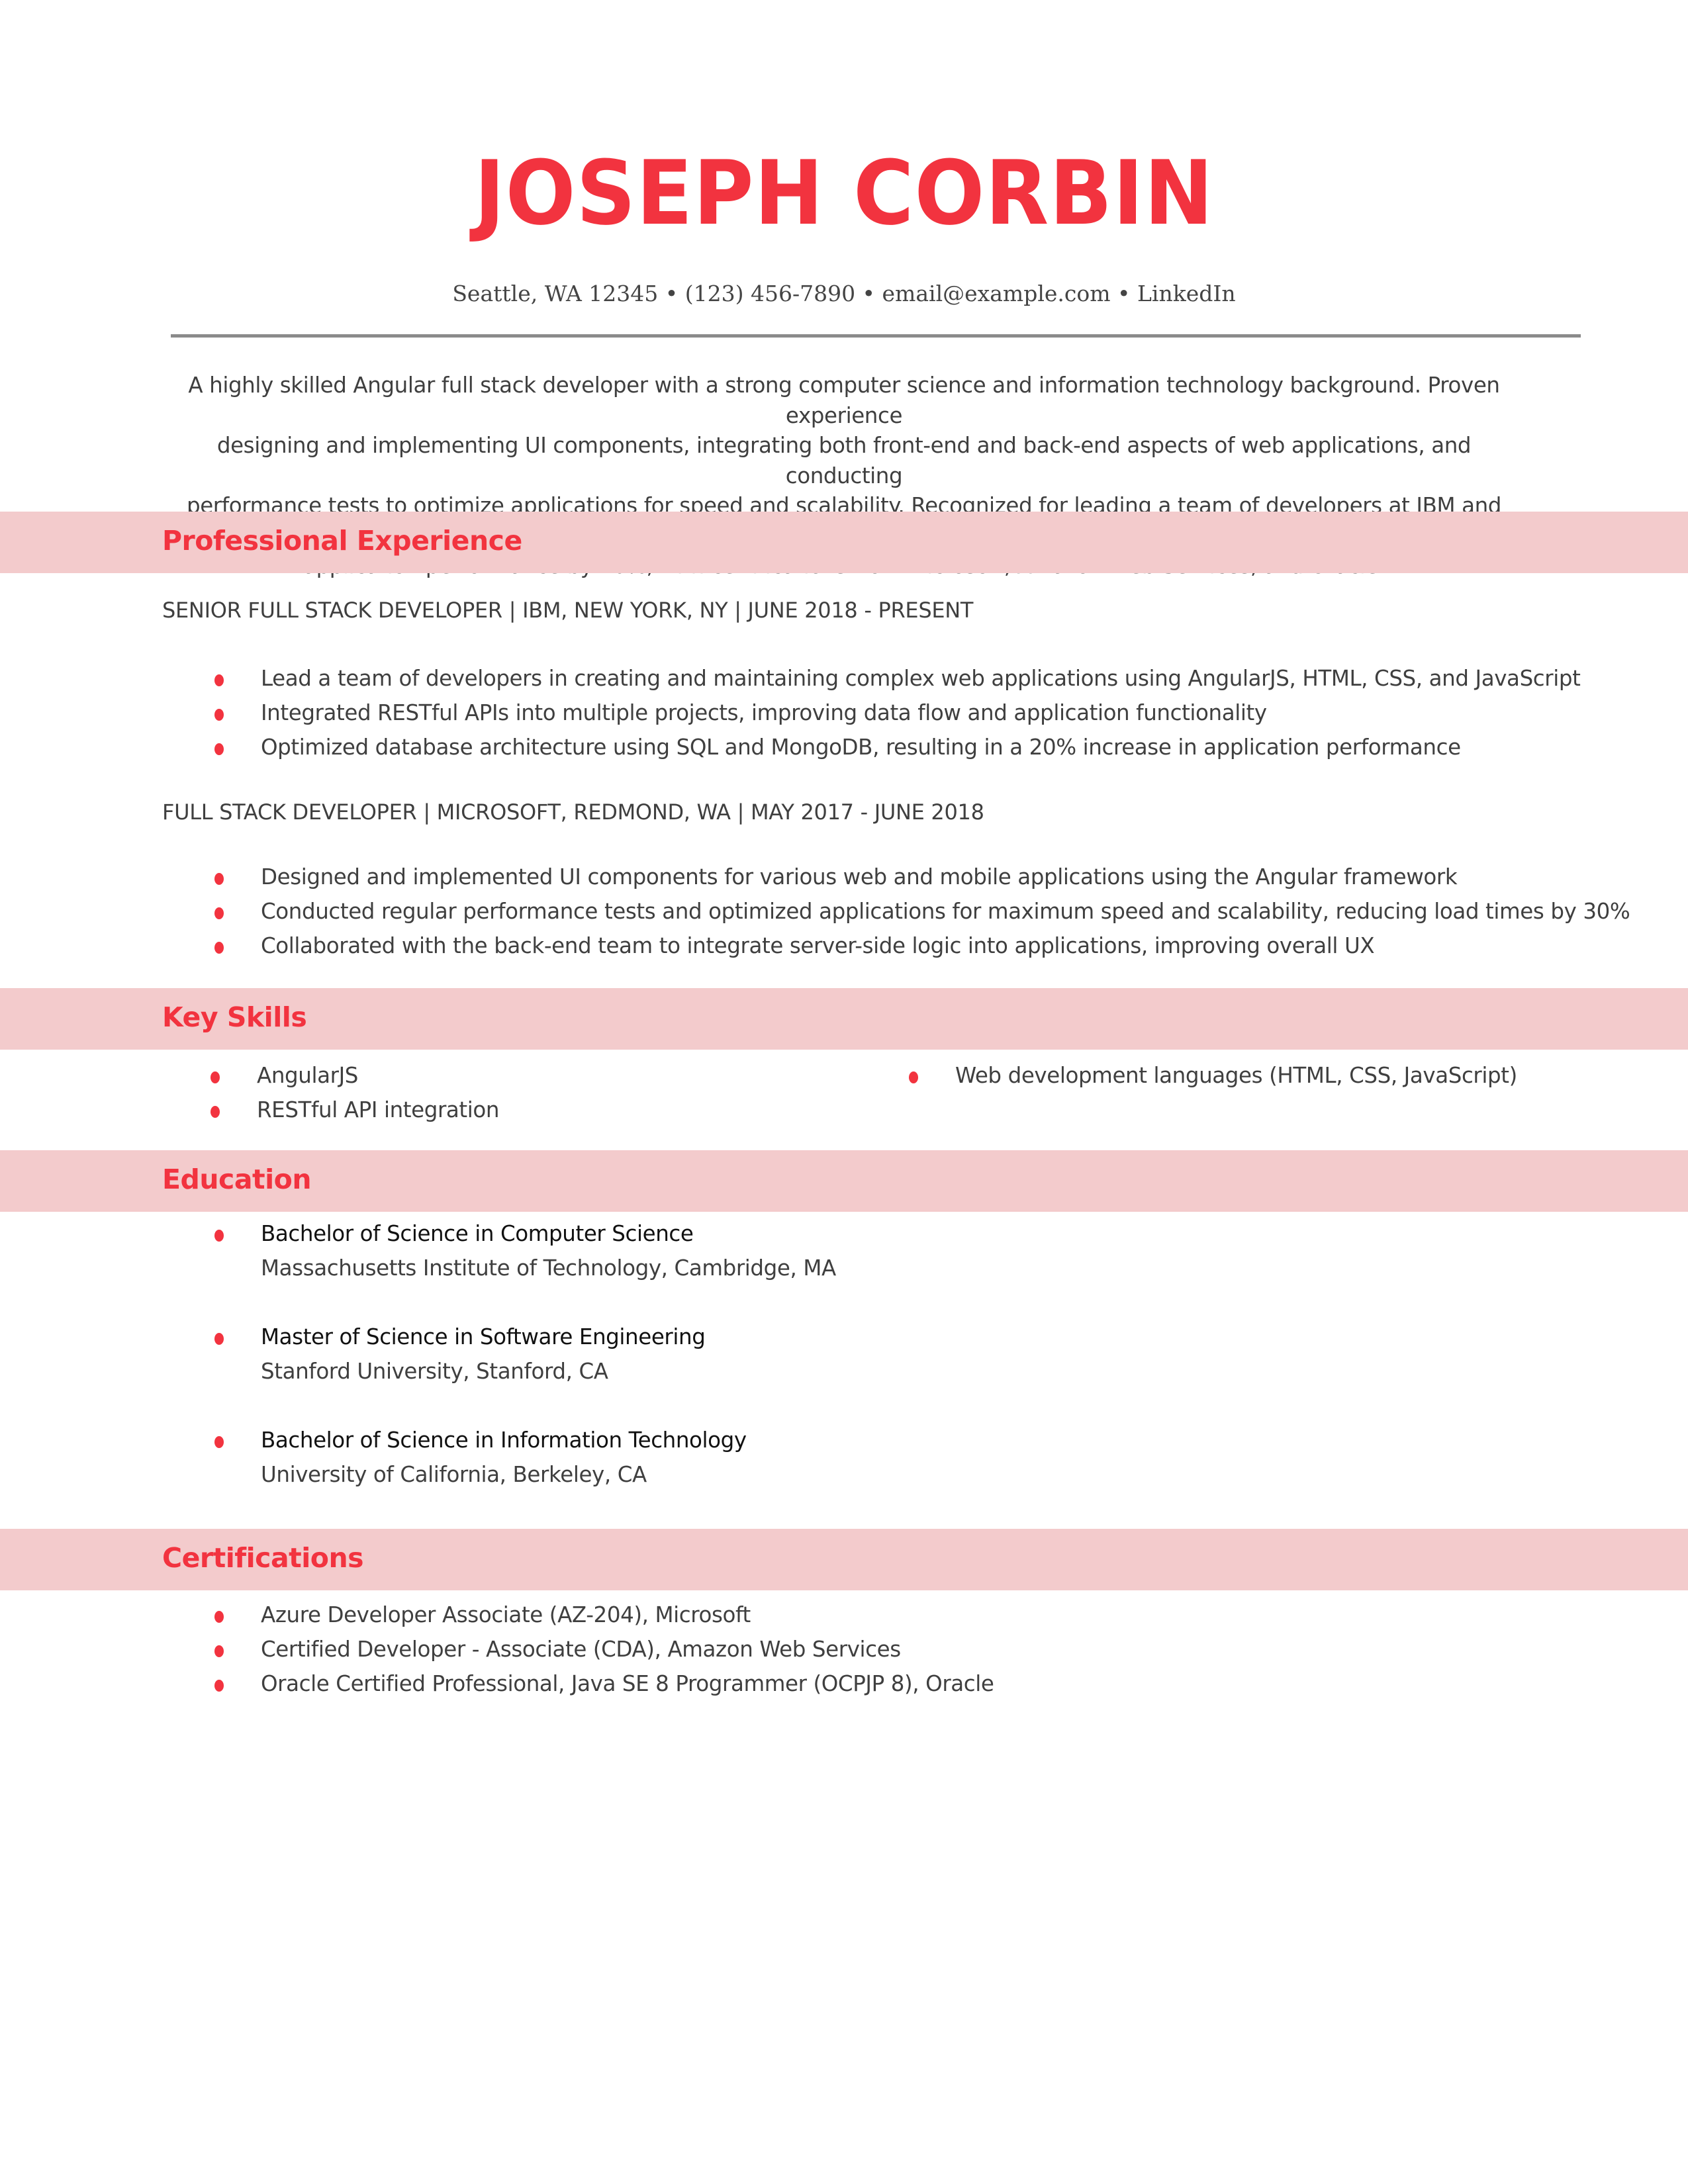 Image resolution: width=1688 pixels, height=2184 pixels. I want to click on skill-item: AngularJS, so click(284, 1075).